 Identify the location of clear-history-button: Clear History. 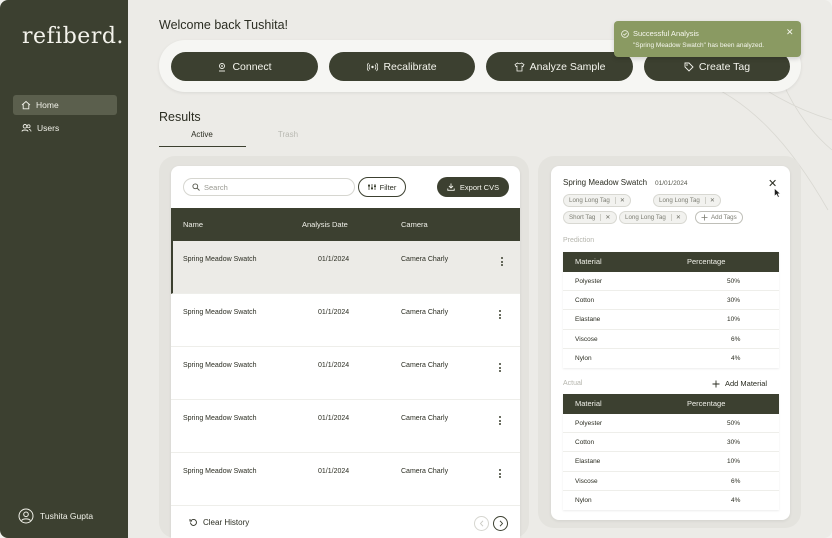
(219, 522).